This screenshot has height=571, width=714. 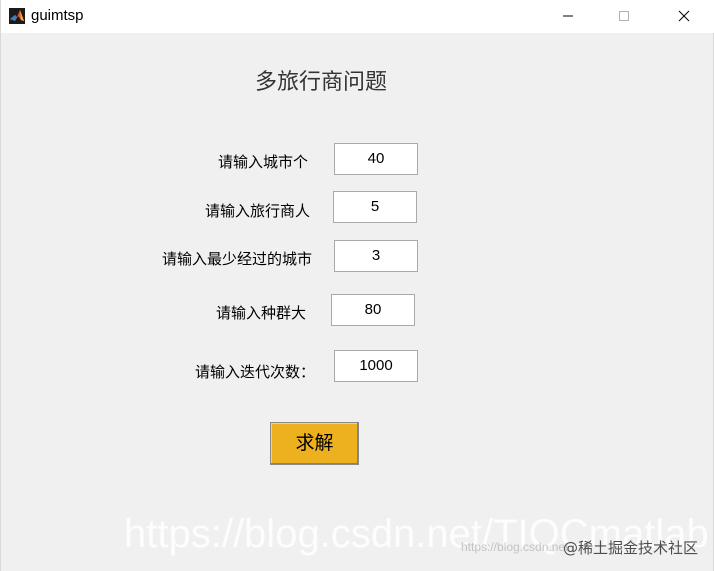 What do you see at coordinates (515, 547) in the screenshot?
I see `watermark-small-text: https://blog.csdn.net` at bounding box center [515, 547].